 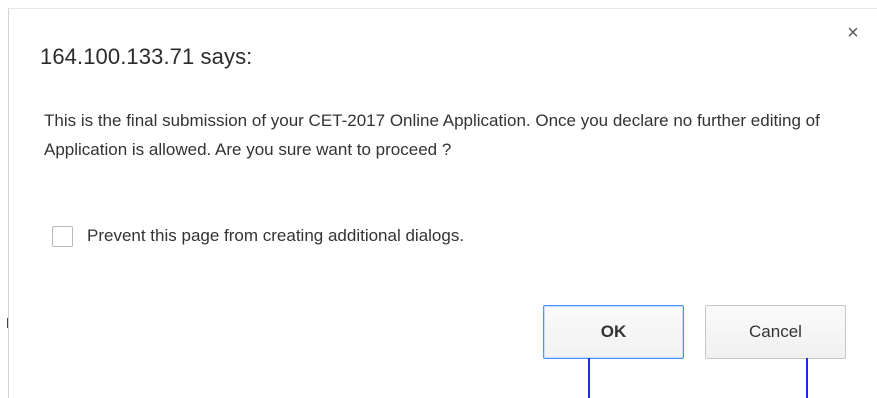 What do you see at coordinates (146, 56) in the screenshot?
I see `dialog-title: 164.100.133.71 says:` at bounding box center [146, 56].